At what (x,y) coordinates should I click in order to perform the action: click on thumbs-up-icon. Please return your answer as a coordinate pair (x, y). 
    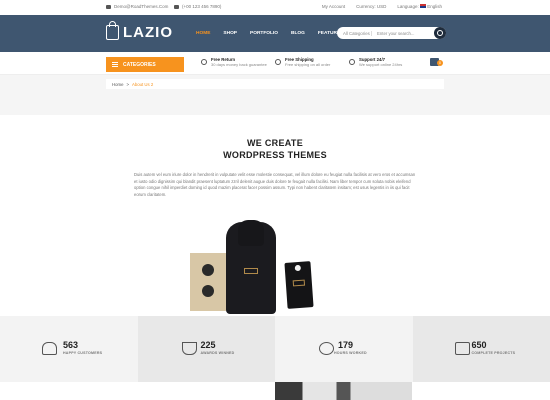
    Looking at the image, I should click on (462, 348).